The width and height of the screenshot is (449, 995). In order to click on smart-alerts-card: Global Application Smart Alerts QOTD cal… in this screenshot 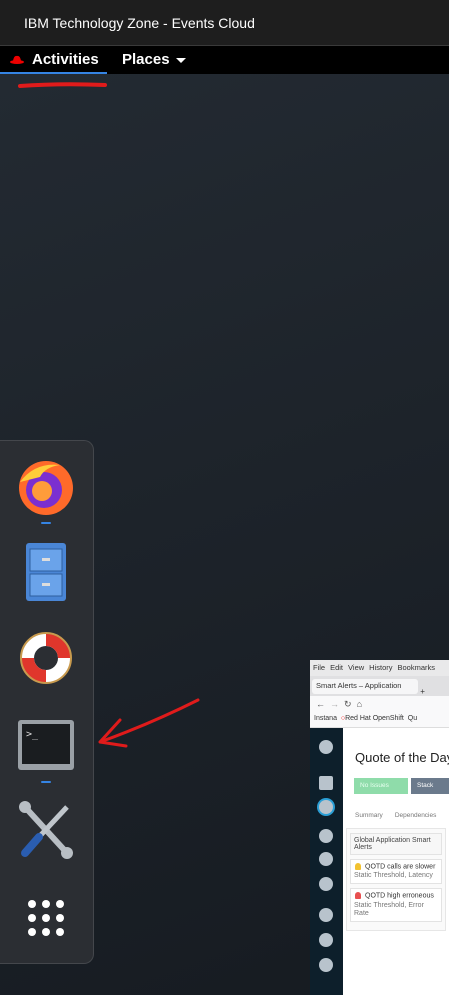, I will do `click(396, 879)`.